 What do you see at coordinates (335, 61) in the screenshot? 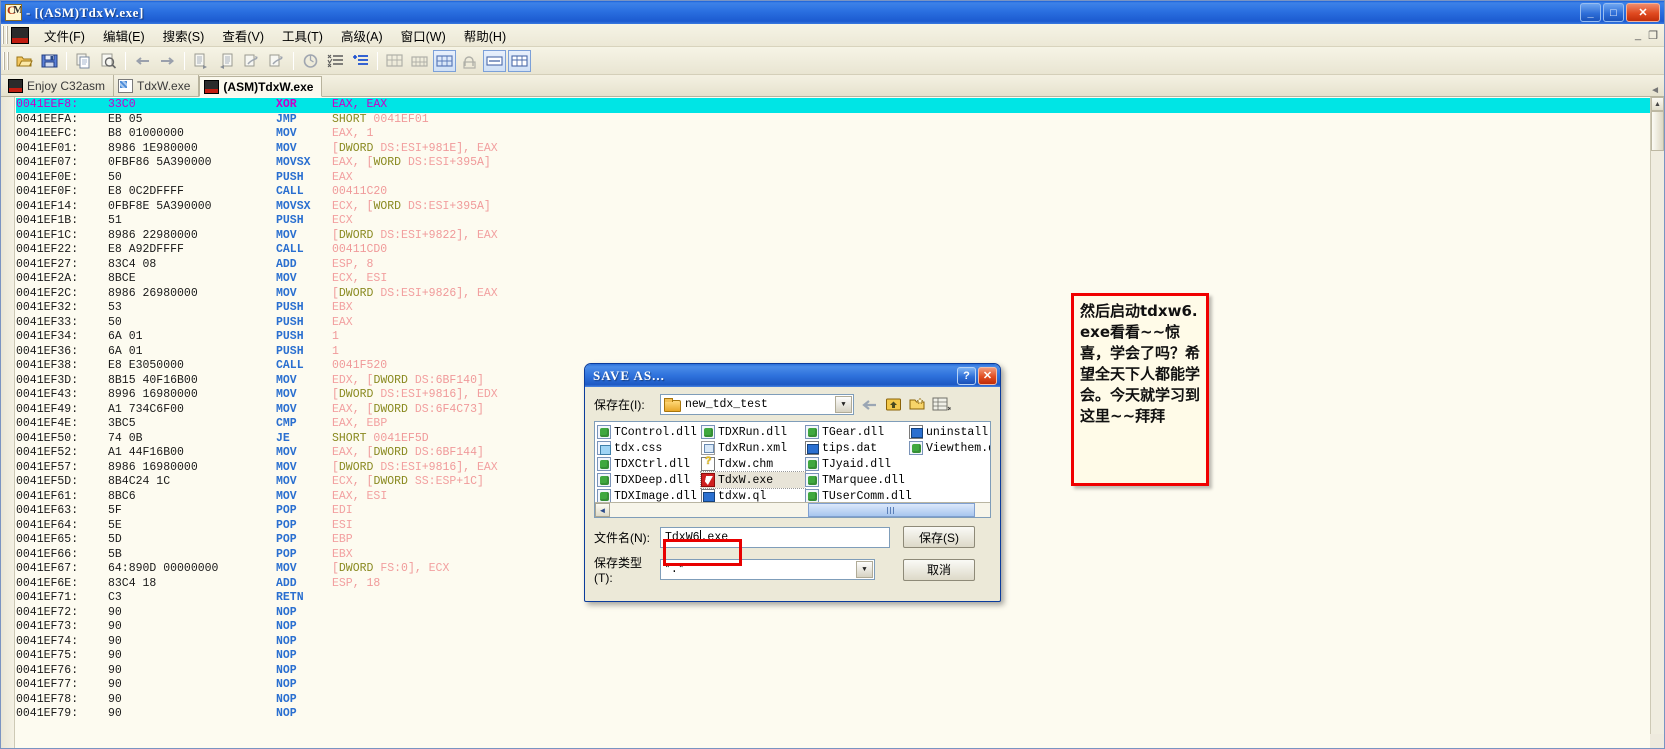
I see `list-marks-icon` at bounding box center [335, 61].